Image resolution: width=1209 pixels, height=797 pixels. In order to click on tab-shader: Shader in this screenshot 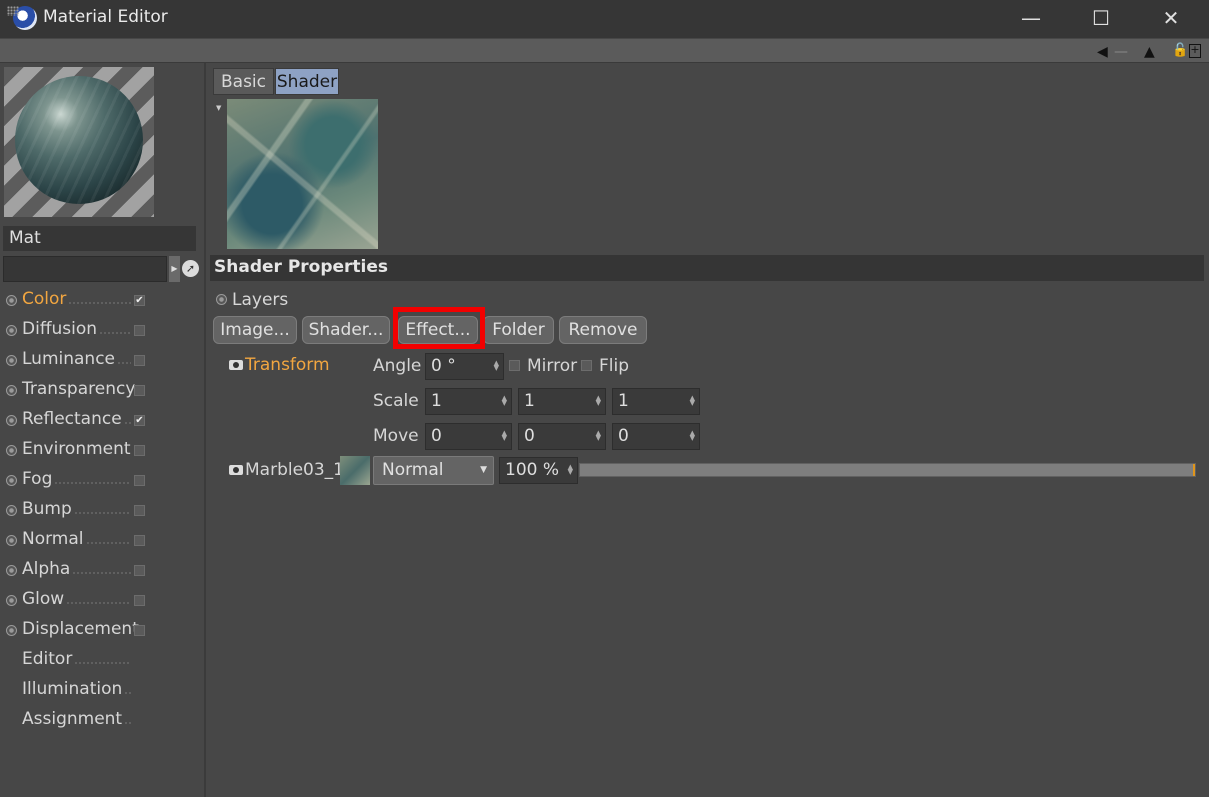, I will do `click(307, 81)`.